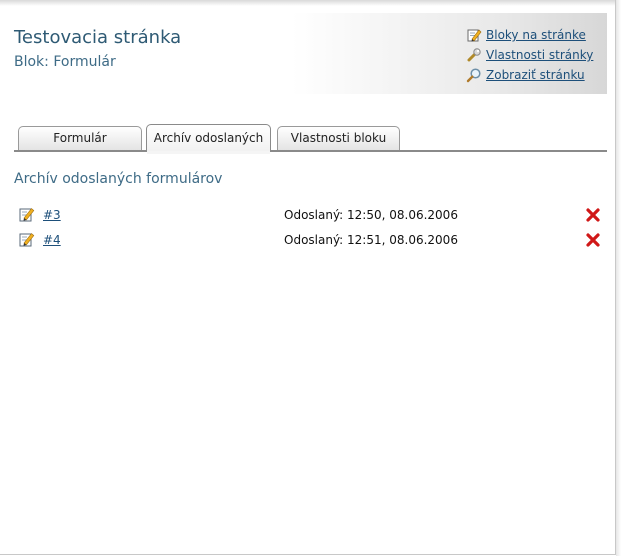 The height and width of the screenshot is (556, 621). What do you see at coordinates (371, 215) in the screenshot?
I see `archive-row-sent: Odoslaný: 12:50, 08.06.2006` at bounding box center [371, 215].